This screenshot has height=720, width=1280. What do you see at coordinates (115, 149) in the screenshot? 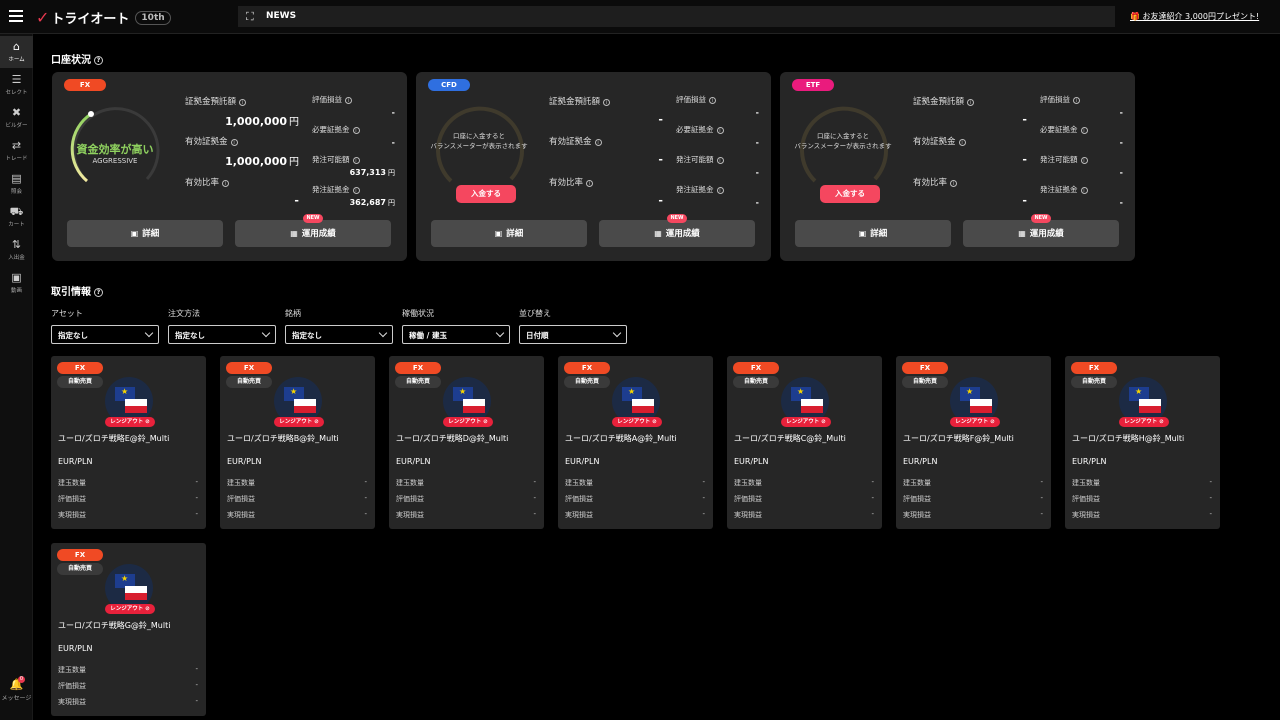
I see `gauge-title: 資金効率が高い` at bounding box center [115, 149].